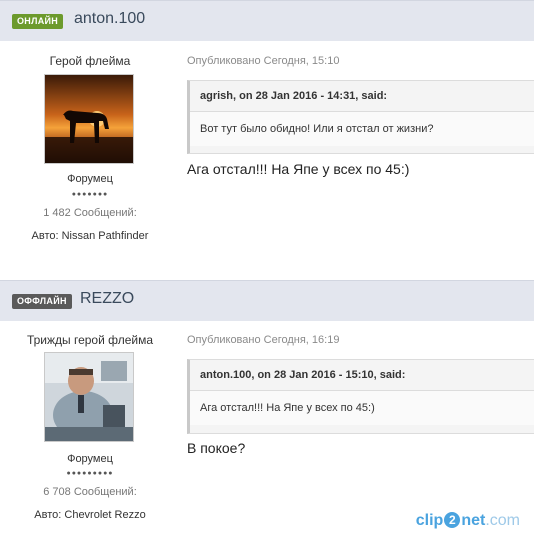 The width and height of the screenshot is (534, 536). Describe the element at coordinates (502, 520) in the screenshot. I see `watermark-domain: .com` at that location.